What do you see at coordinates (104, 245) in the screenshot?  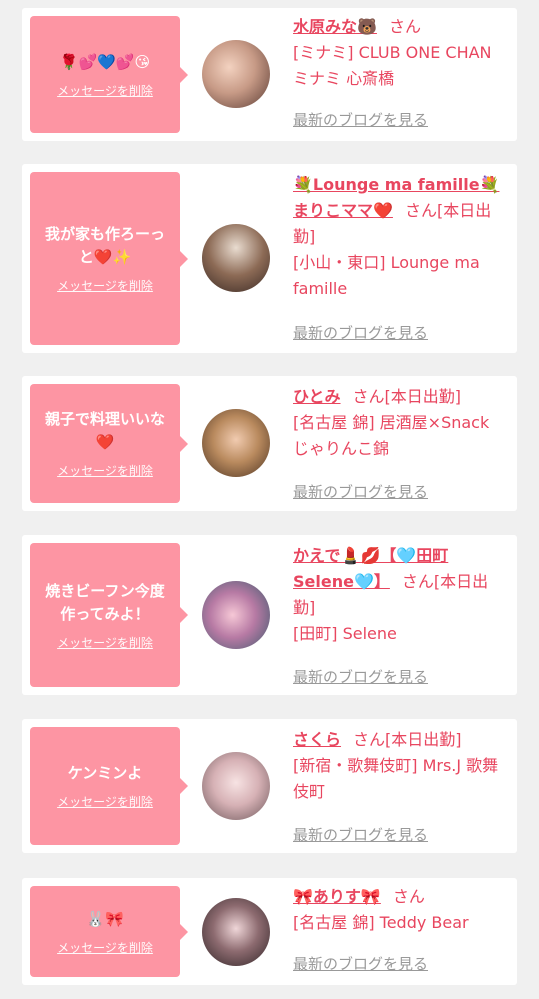 I see `message-text: 我が家も作ろーっと❤️✨` at bounding box center [104, 245].